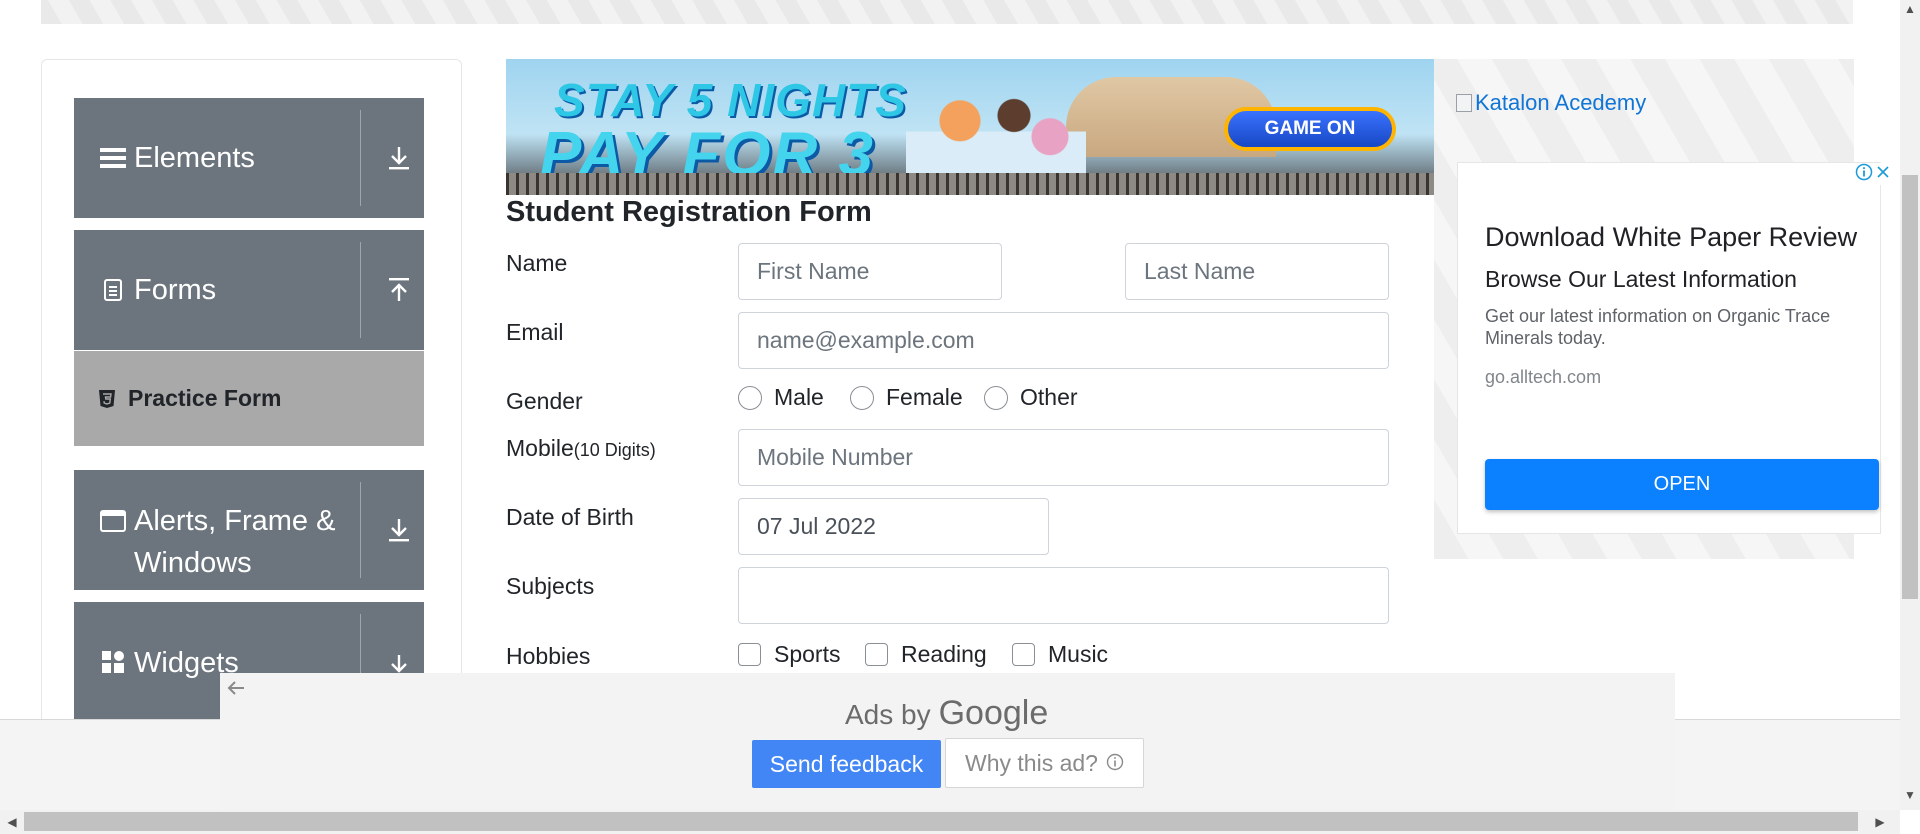  I want to click on checkbox-label: Music, so click(1078, 654).